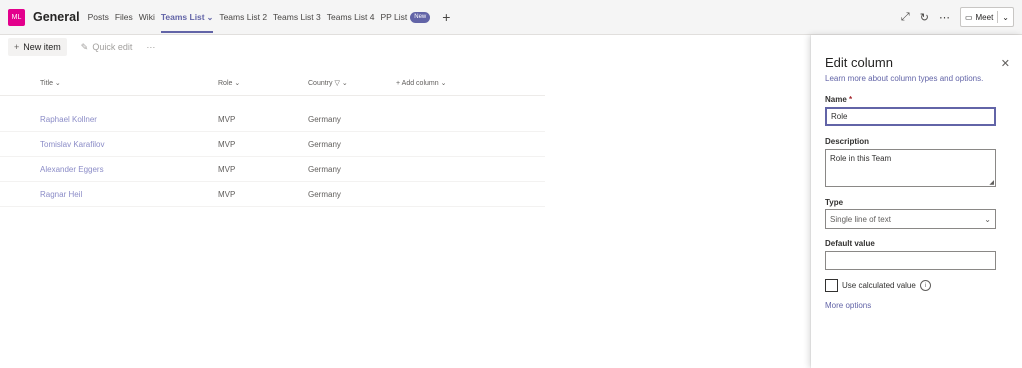 Image resolution: width=1022 pixels, height=368 pixels. I want to click on tab-pp-list: PP List New, so click(405, 17).